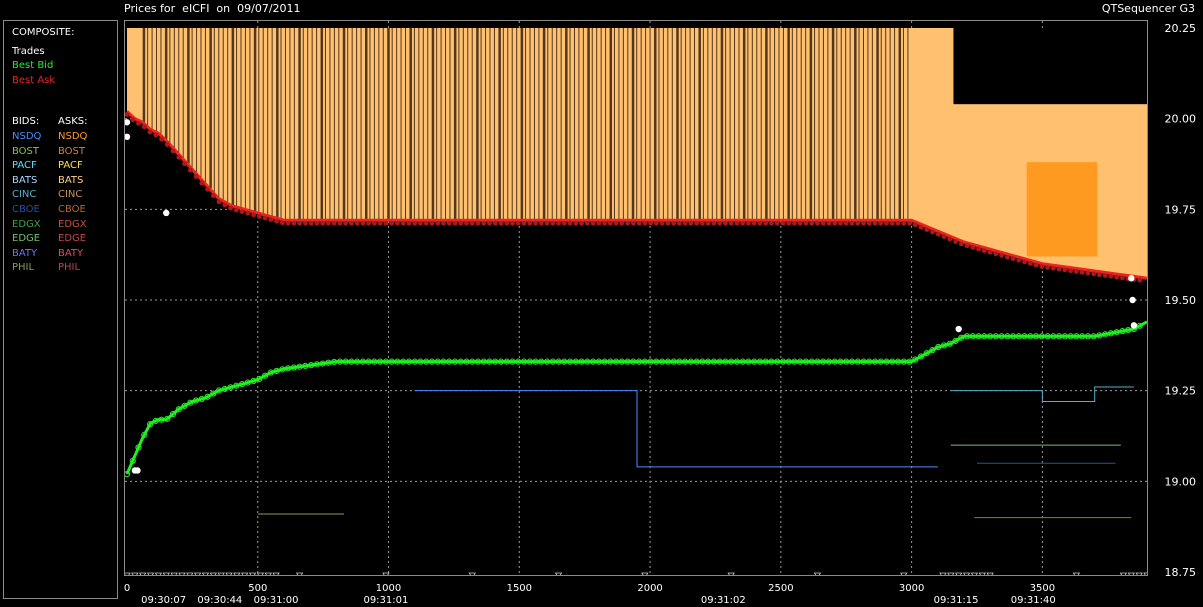  I want to click on x-tick-label: 0, so click(127, 588).